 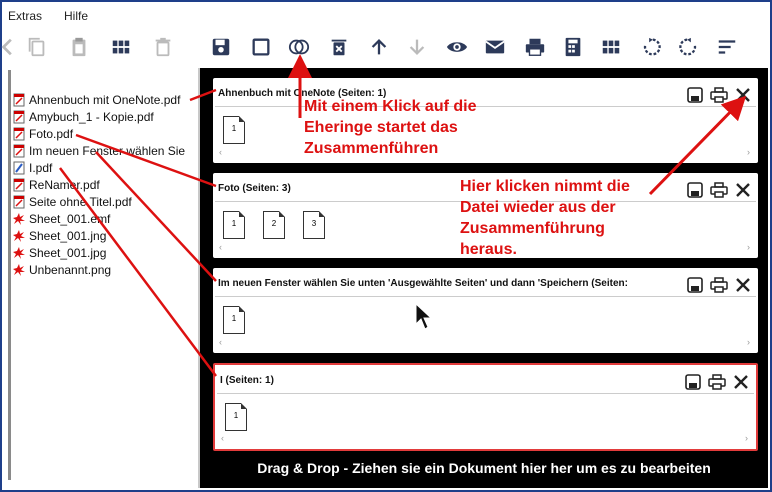 I want to click on link-foto, so click(x=146, y=160).